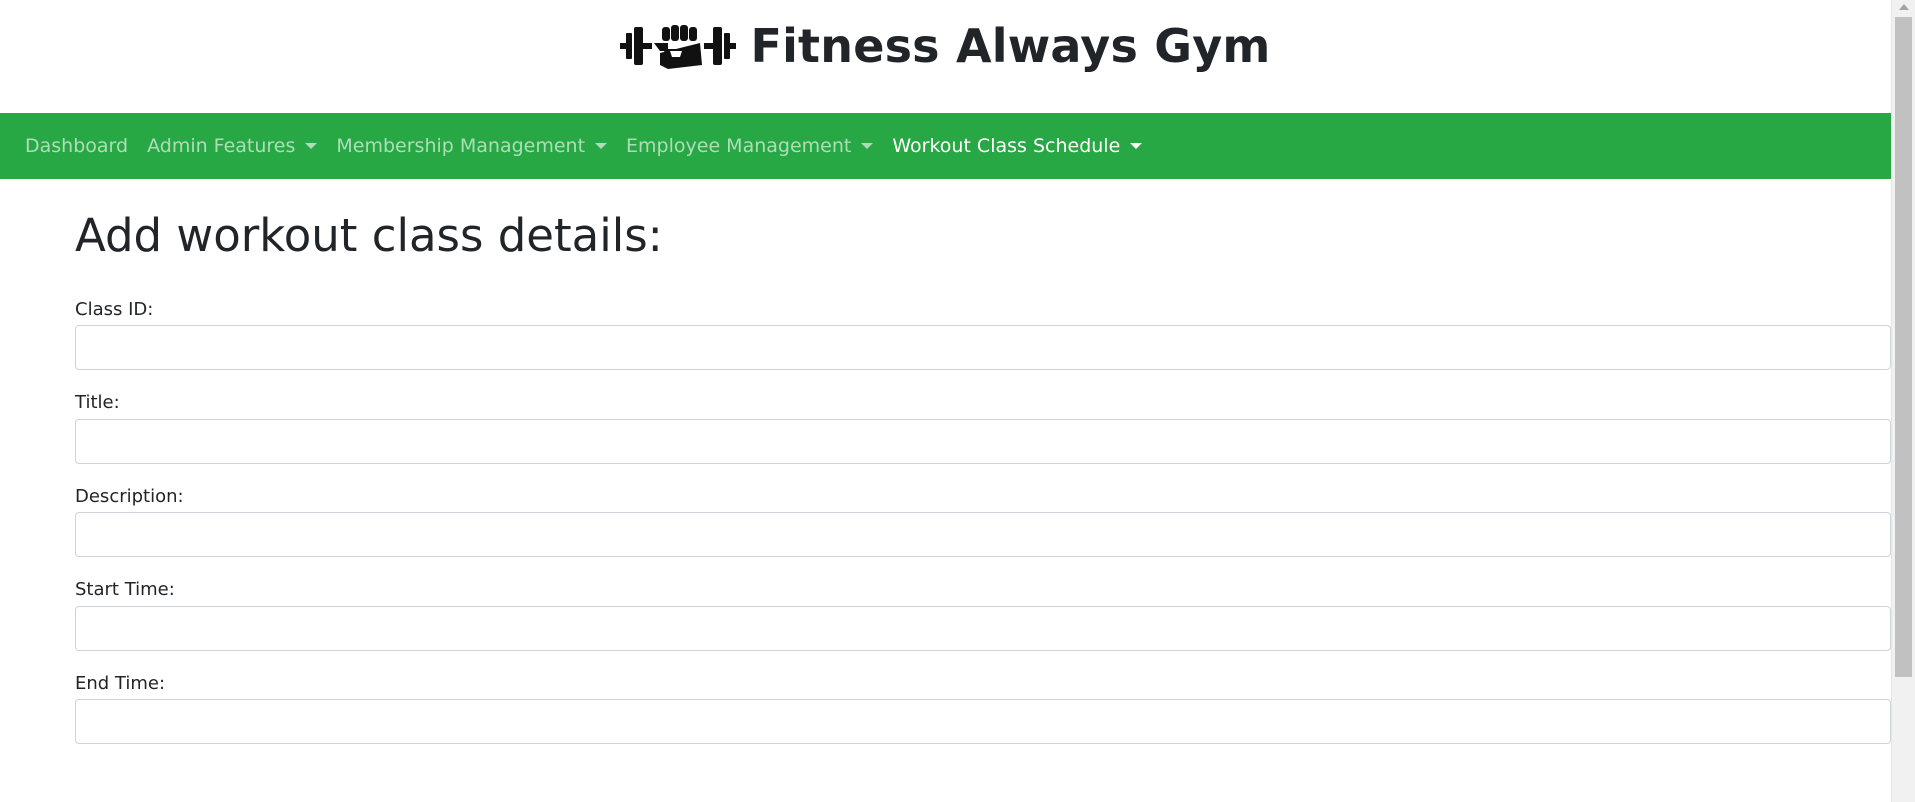 This screenshot has height=802, width=1915. What do you see at coordinates (1903, 347) in the screenshot?
I see `scrollbar-thumb` at bounding box center [1903, 347].